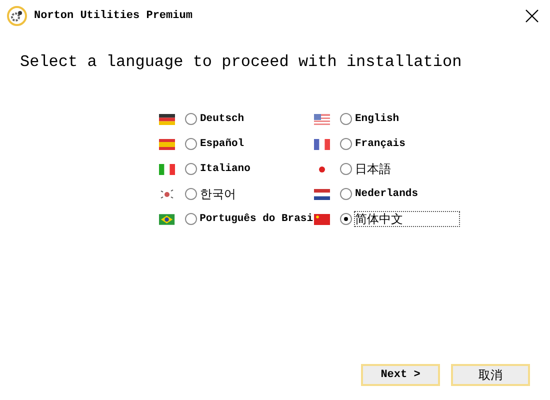  I want to click on language-label: Deutsch, so click(222, 119).